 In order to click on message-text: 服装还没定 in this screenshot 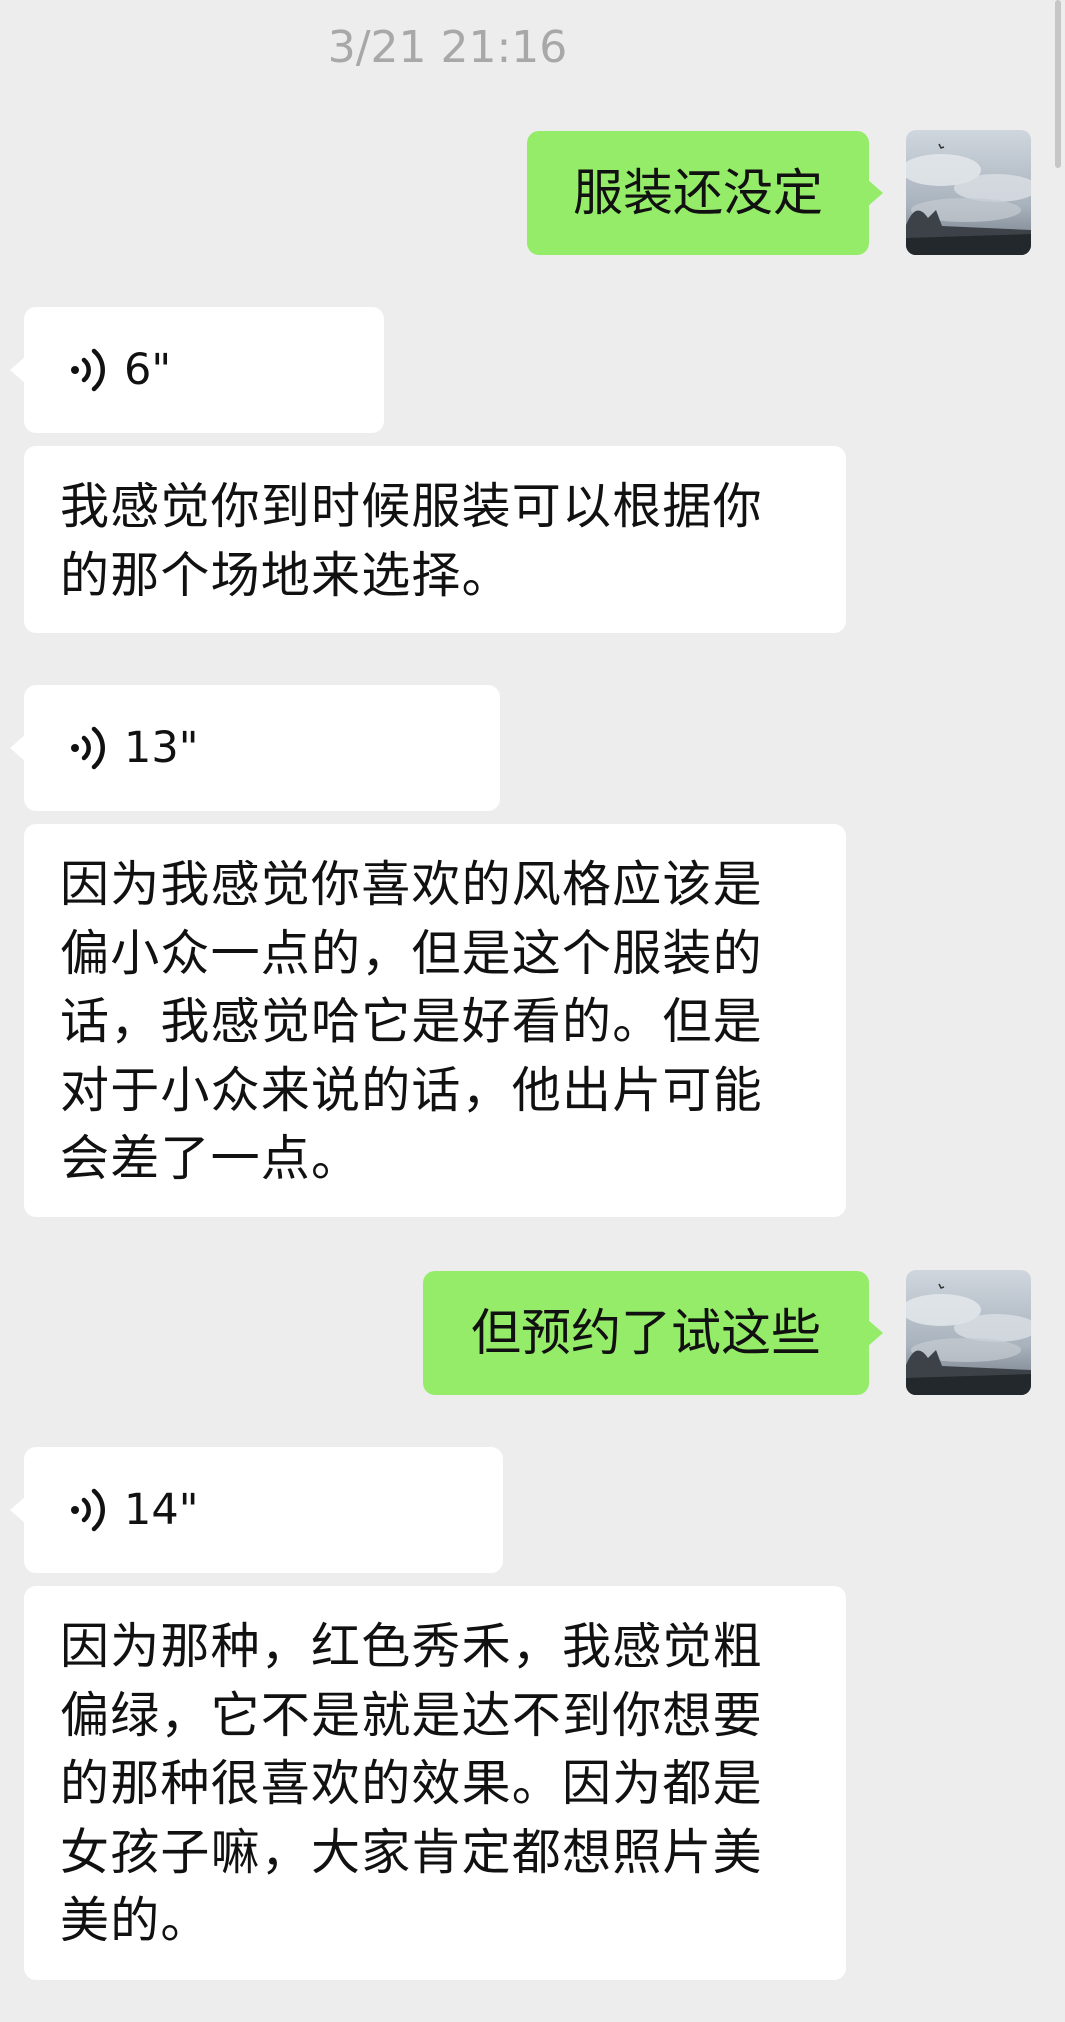, I will do `click(698, 193)`.